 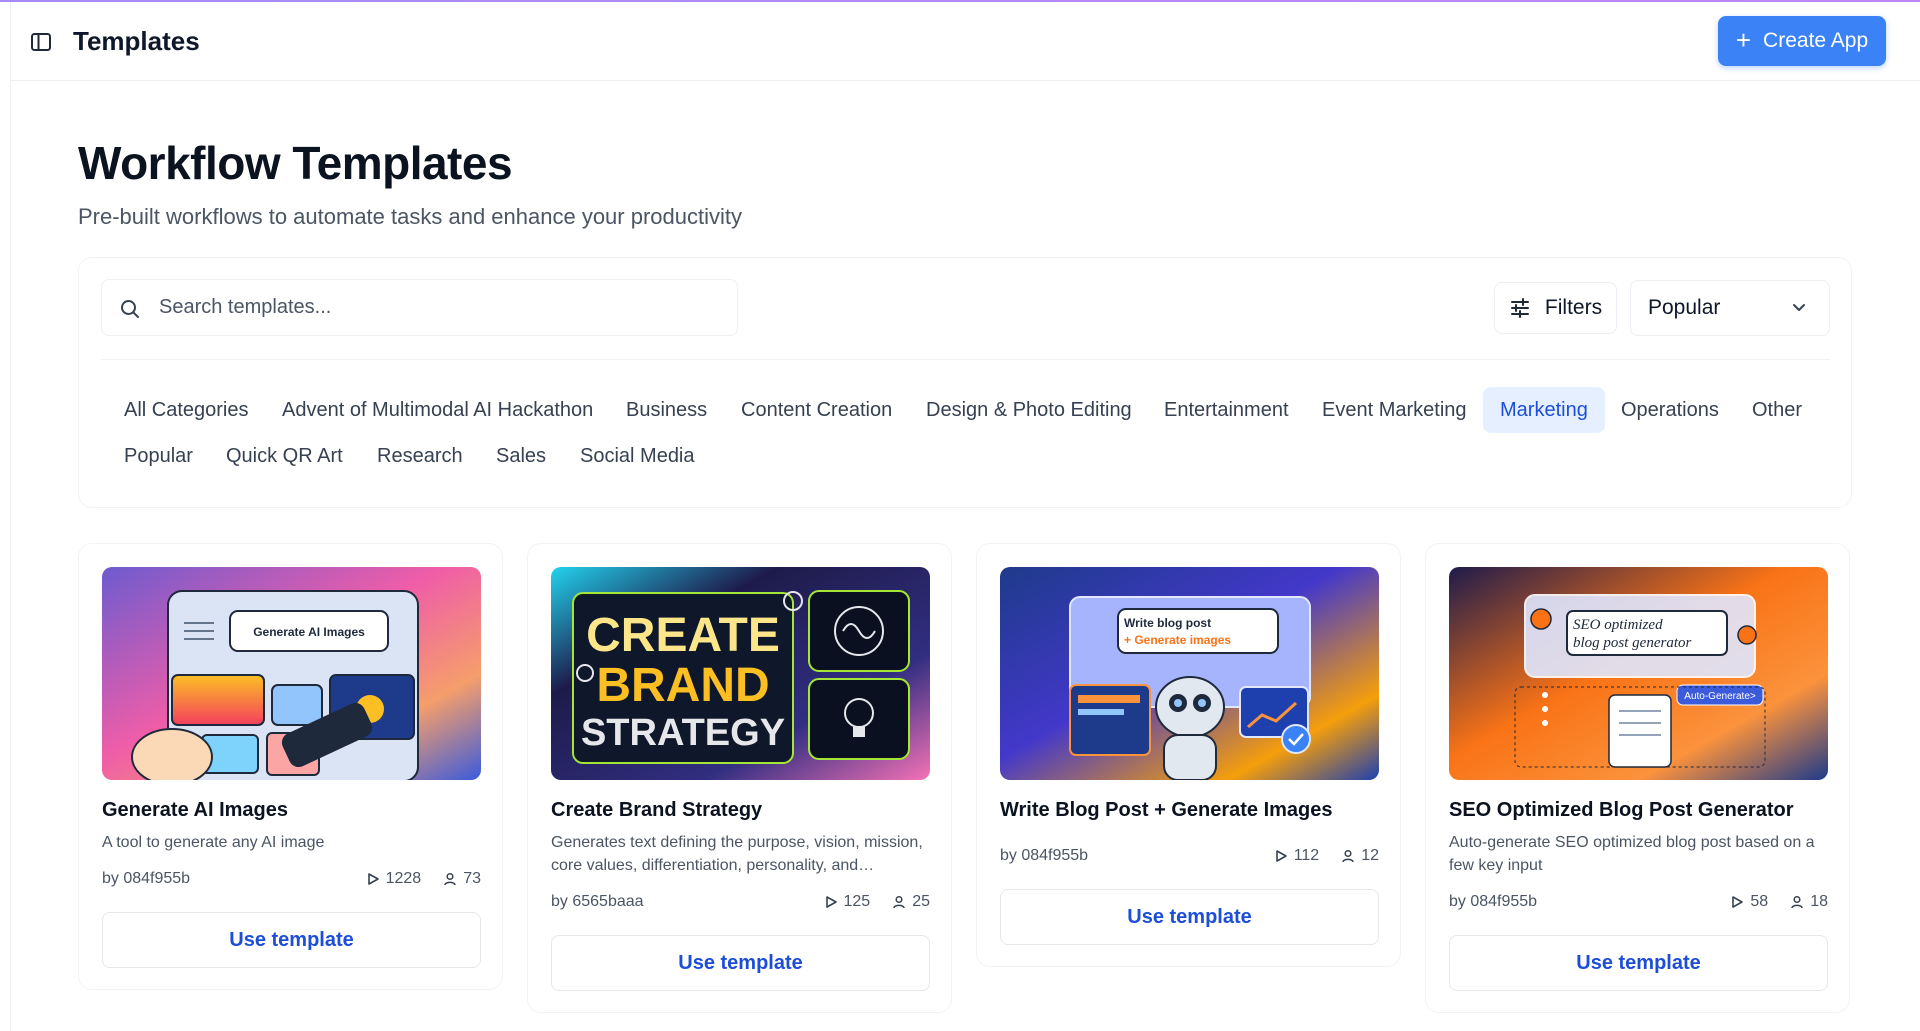 I want to click on category-business: Business, so click(x=666, y=410).